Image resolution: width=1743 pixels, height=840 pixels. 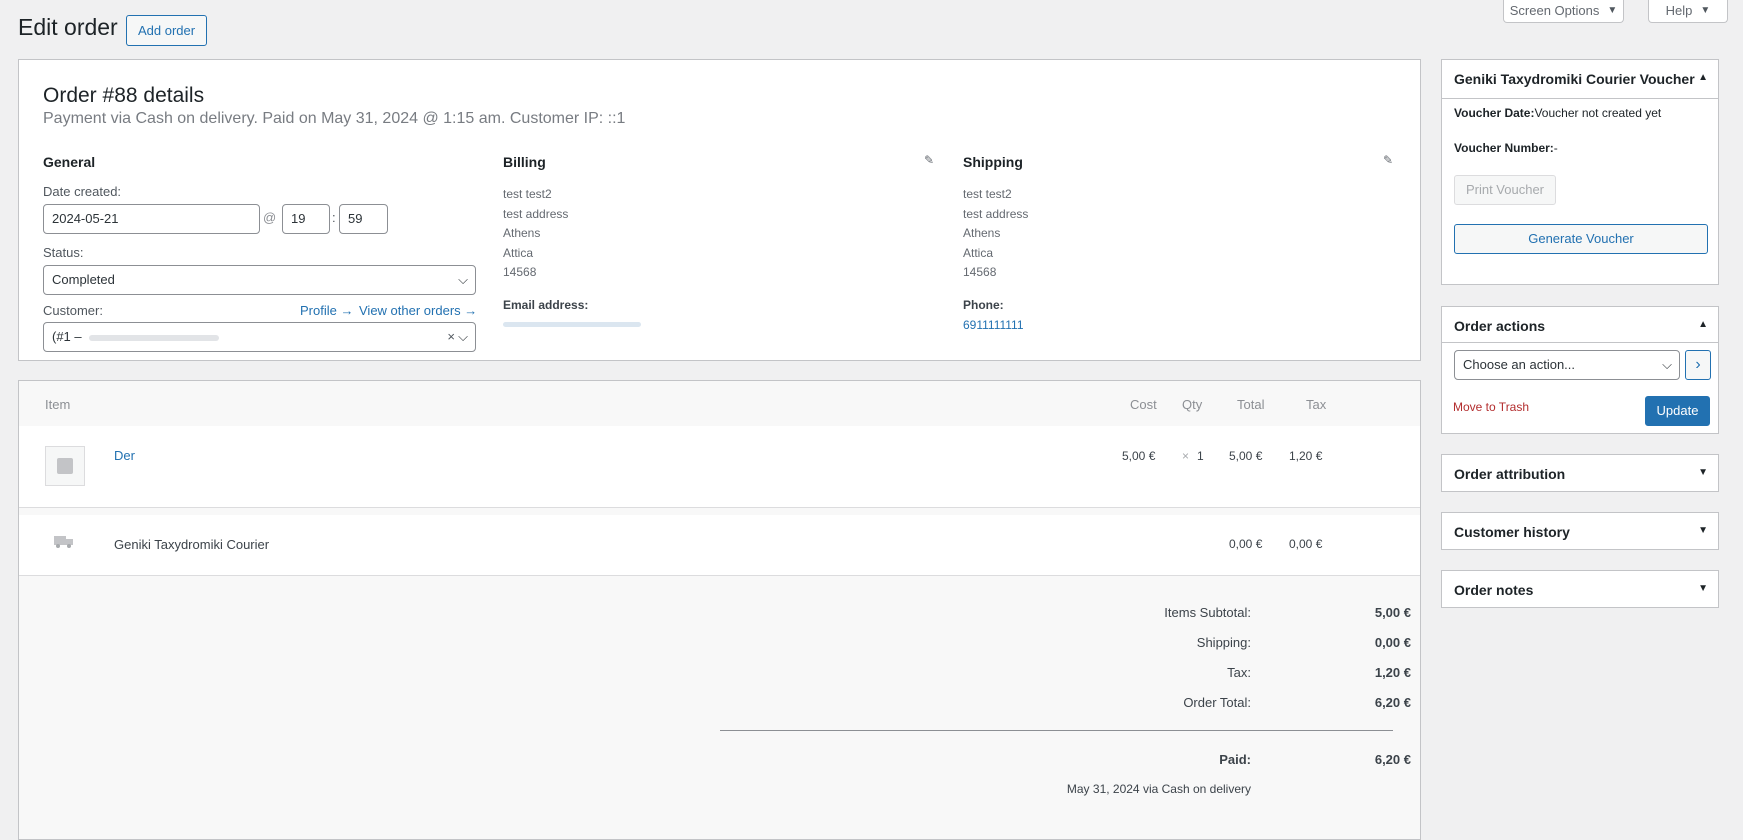 I want to click on order-actions-header: Order actions ▲, so click(x=1580, y=325).